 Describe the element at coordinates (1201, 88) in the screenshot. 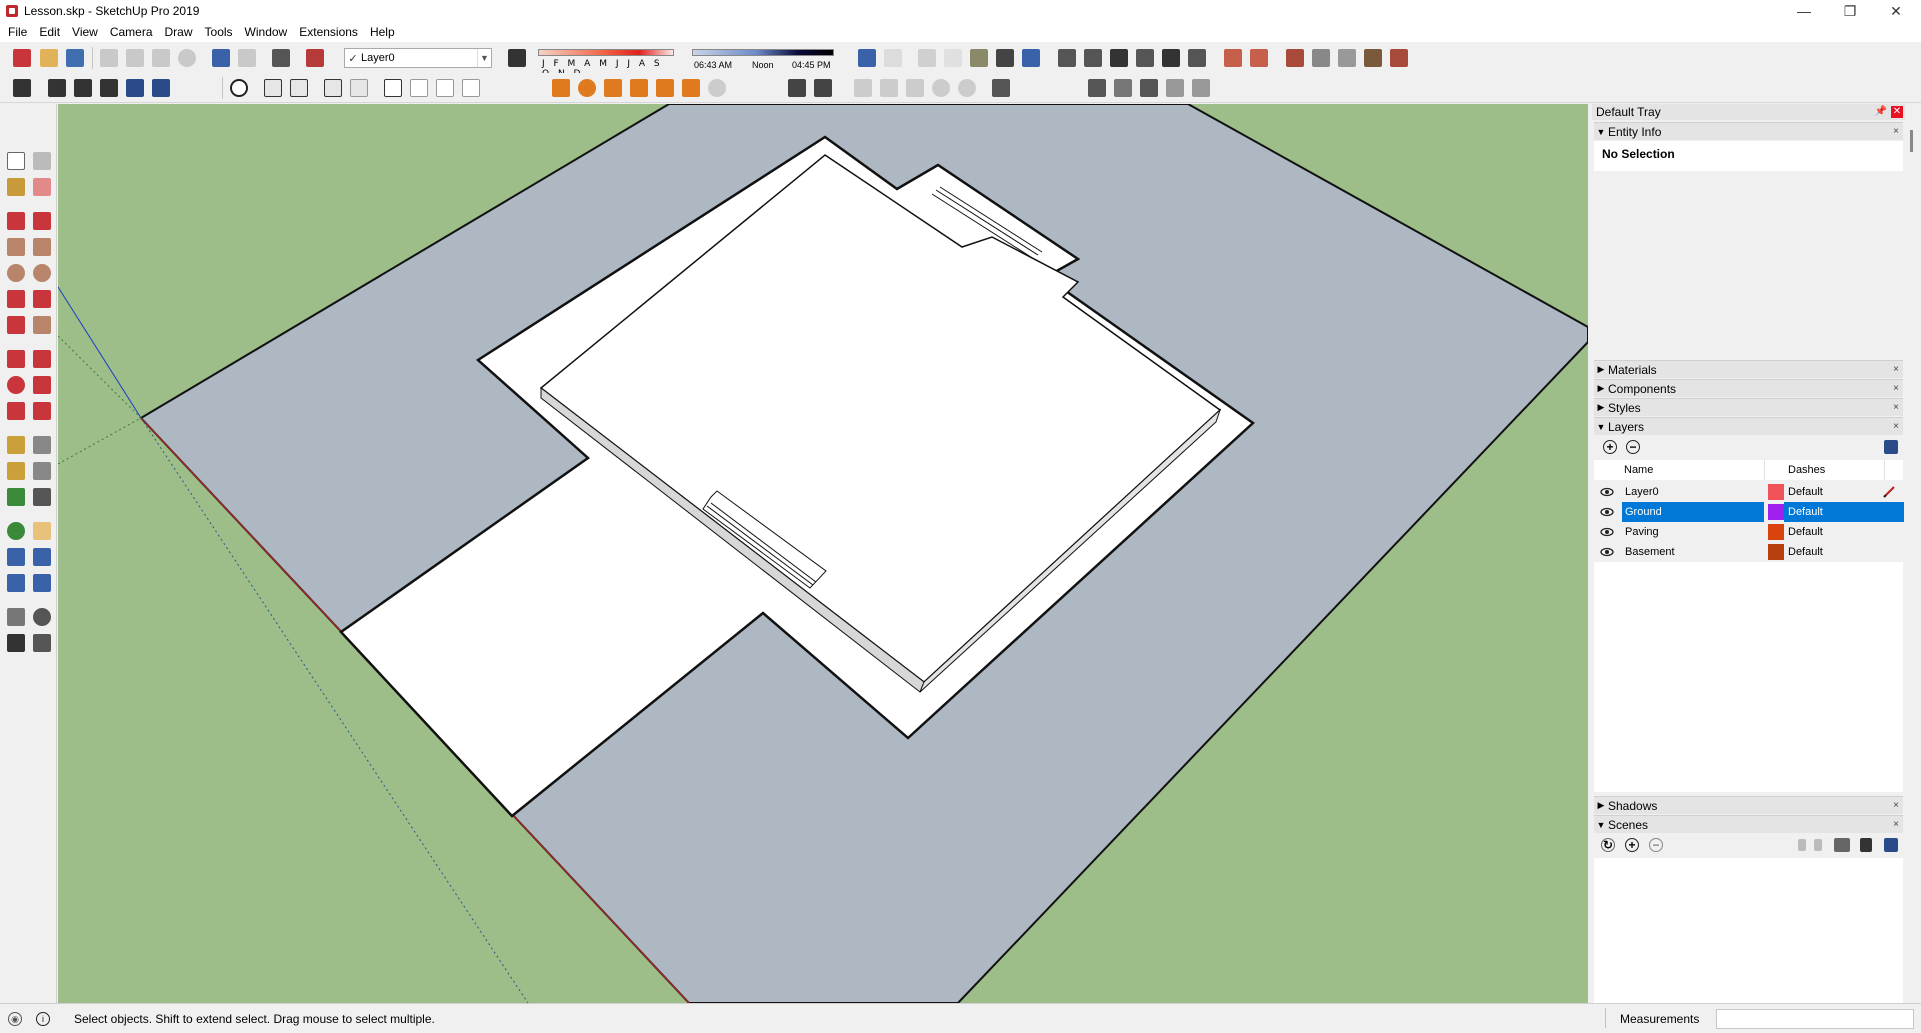

I see `dynamic-components-icon` at that location.